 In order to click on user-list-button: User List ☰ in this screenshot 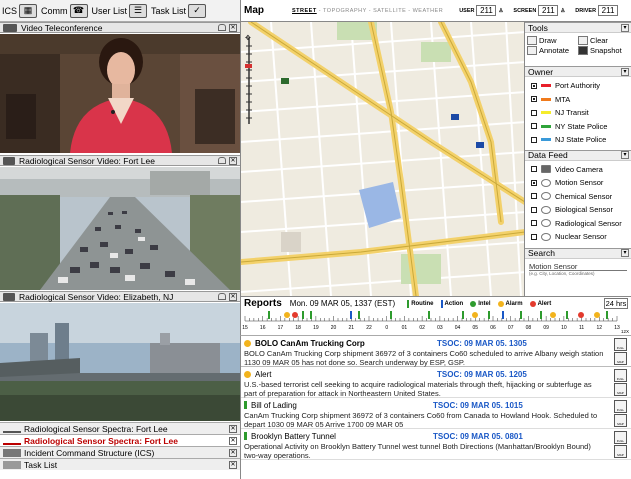, I will do `click(120, 10)`.